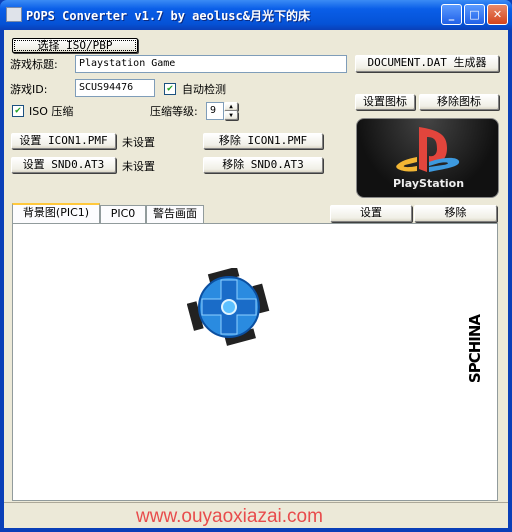  Describe the element at coordinates (427, 158) in the screenshot. I see `icon-preview: PlayStation` at that location.